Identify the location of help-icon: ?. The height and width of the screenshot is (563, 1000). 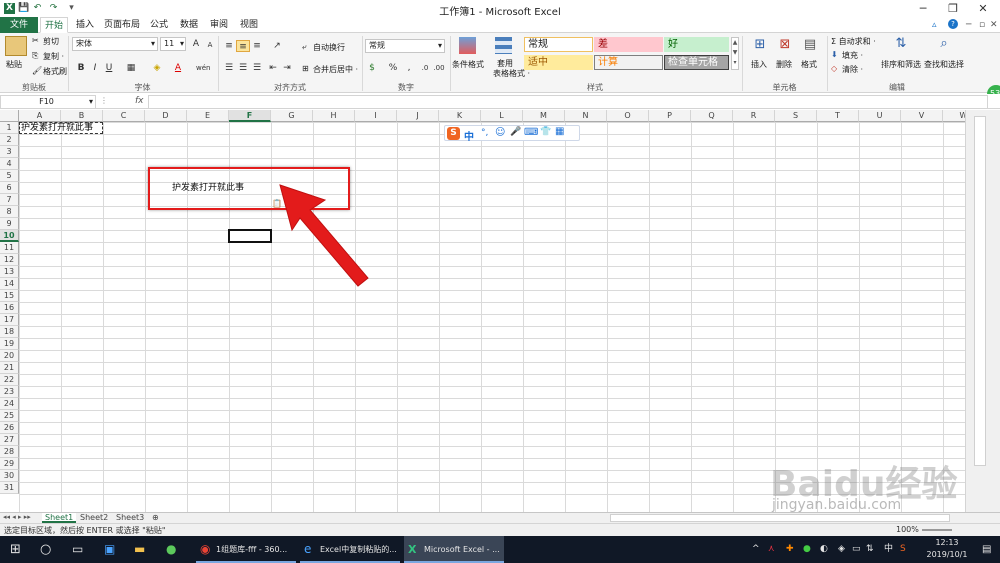
(953, 24).